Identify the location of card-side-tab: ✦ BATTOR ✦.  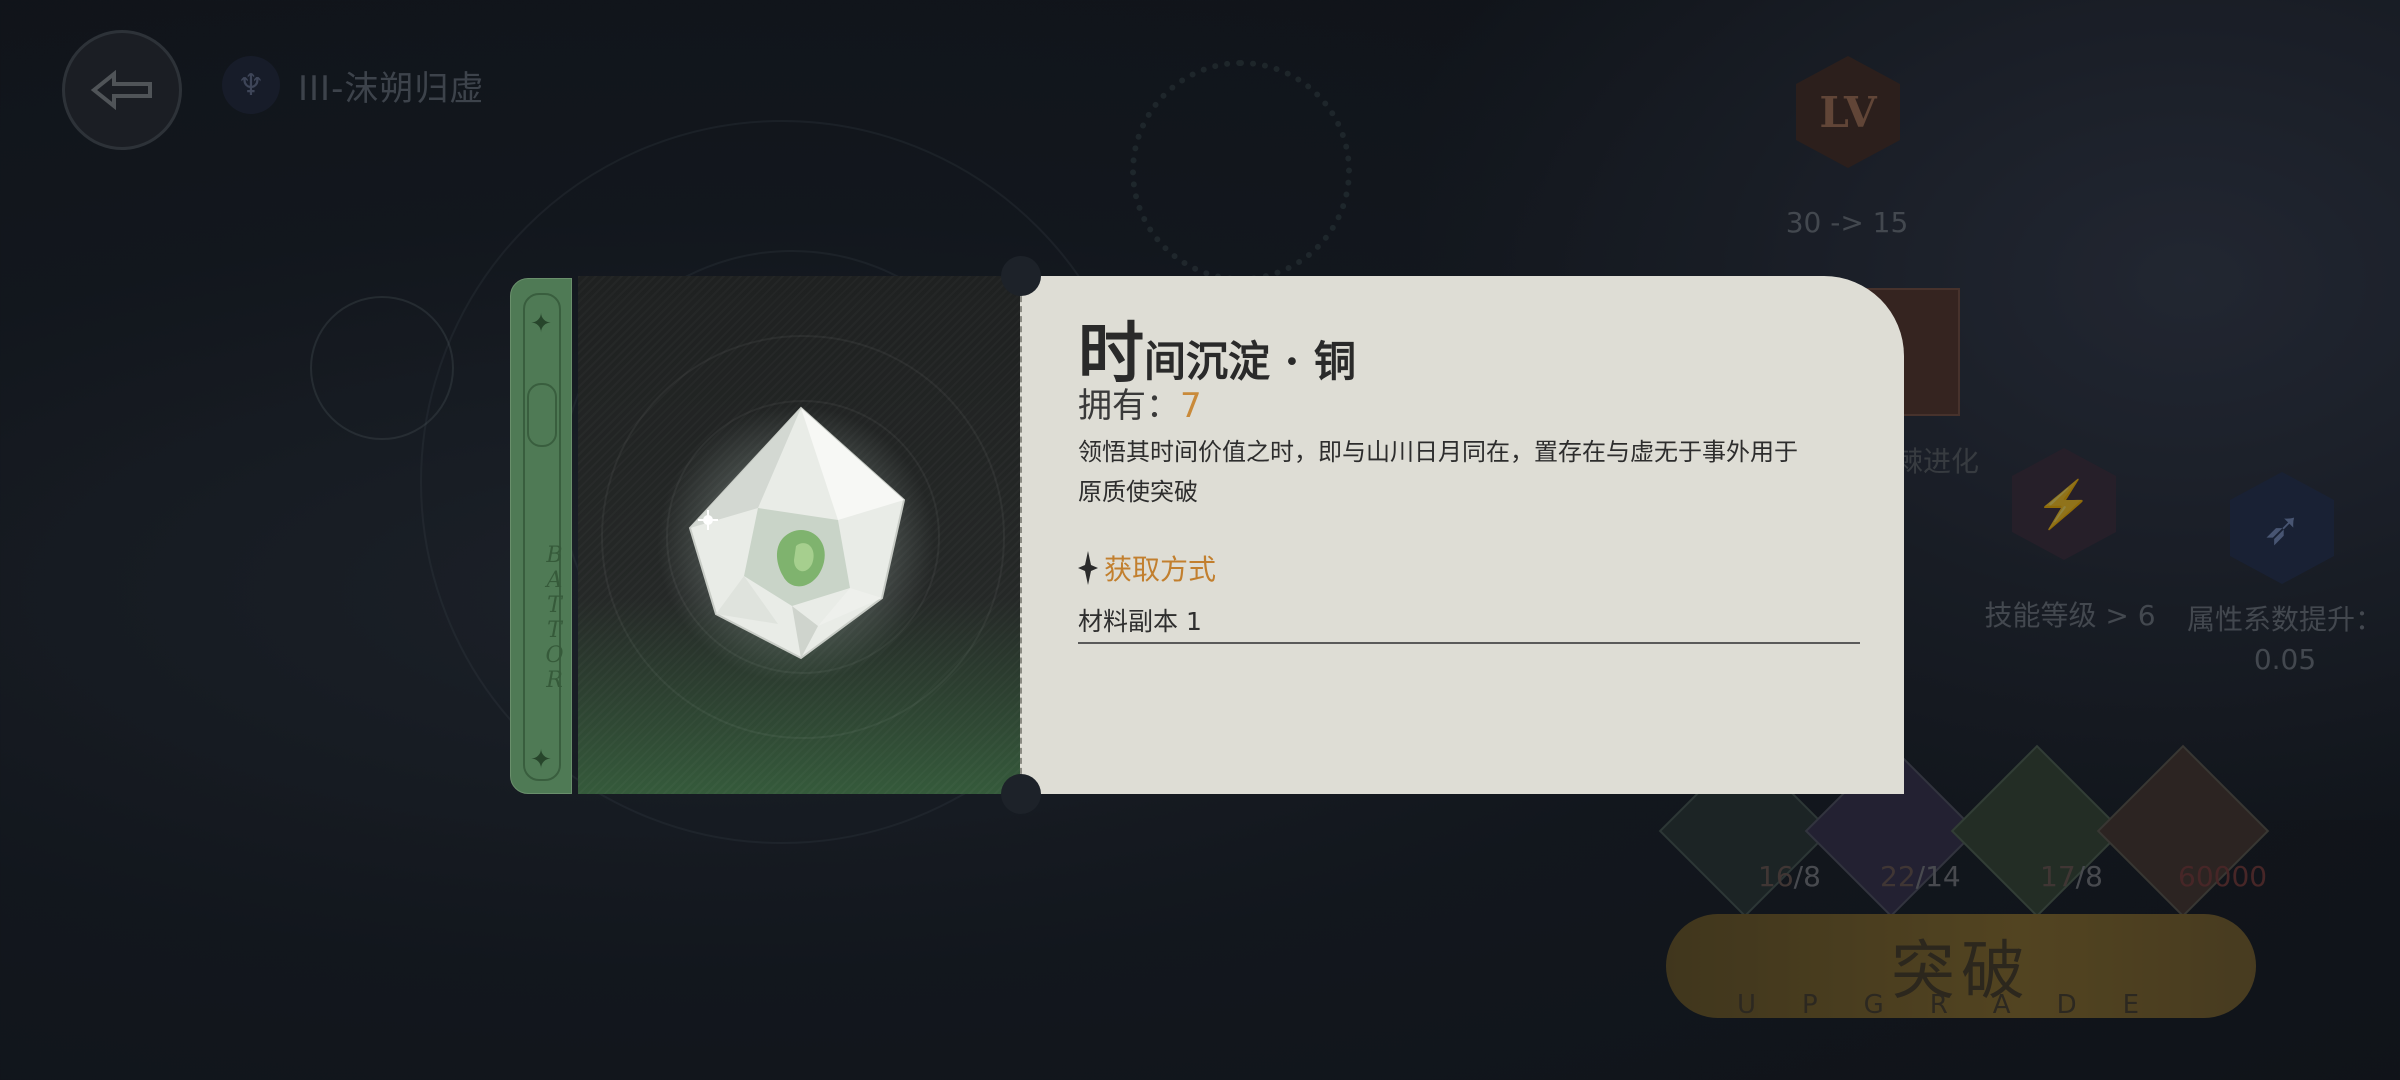
(541, 536).